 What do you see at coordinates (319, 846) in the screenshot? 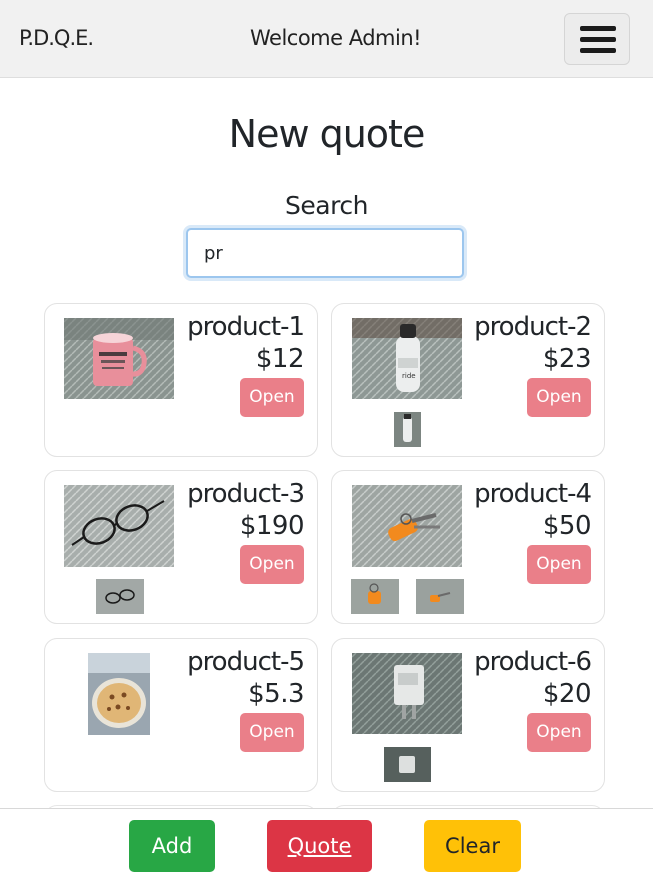
I see `quote-button: Quote` at bounding box center [319, 846].